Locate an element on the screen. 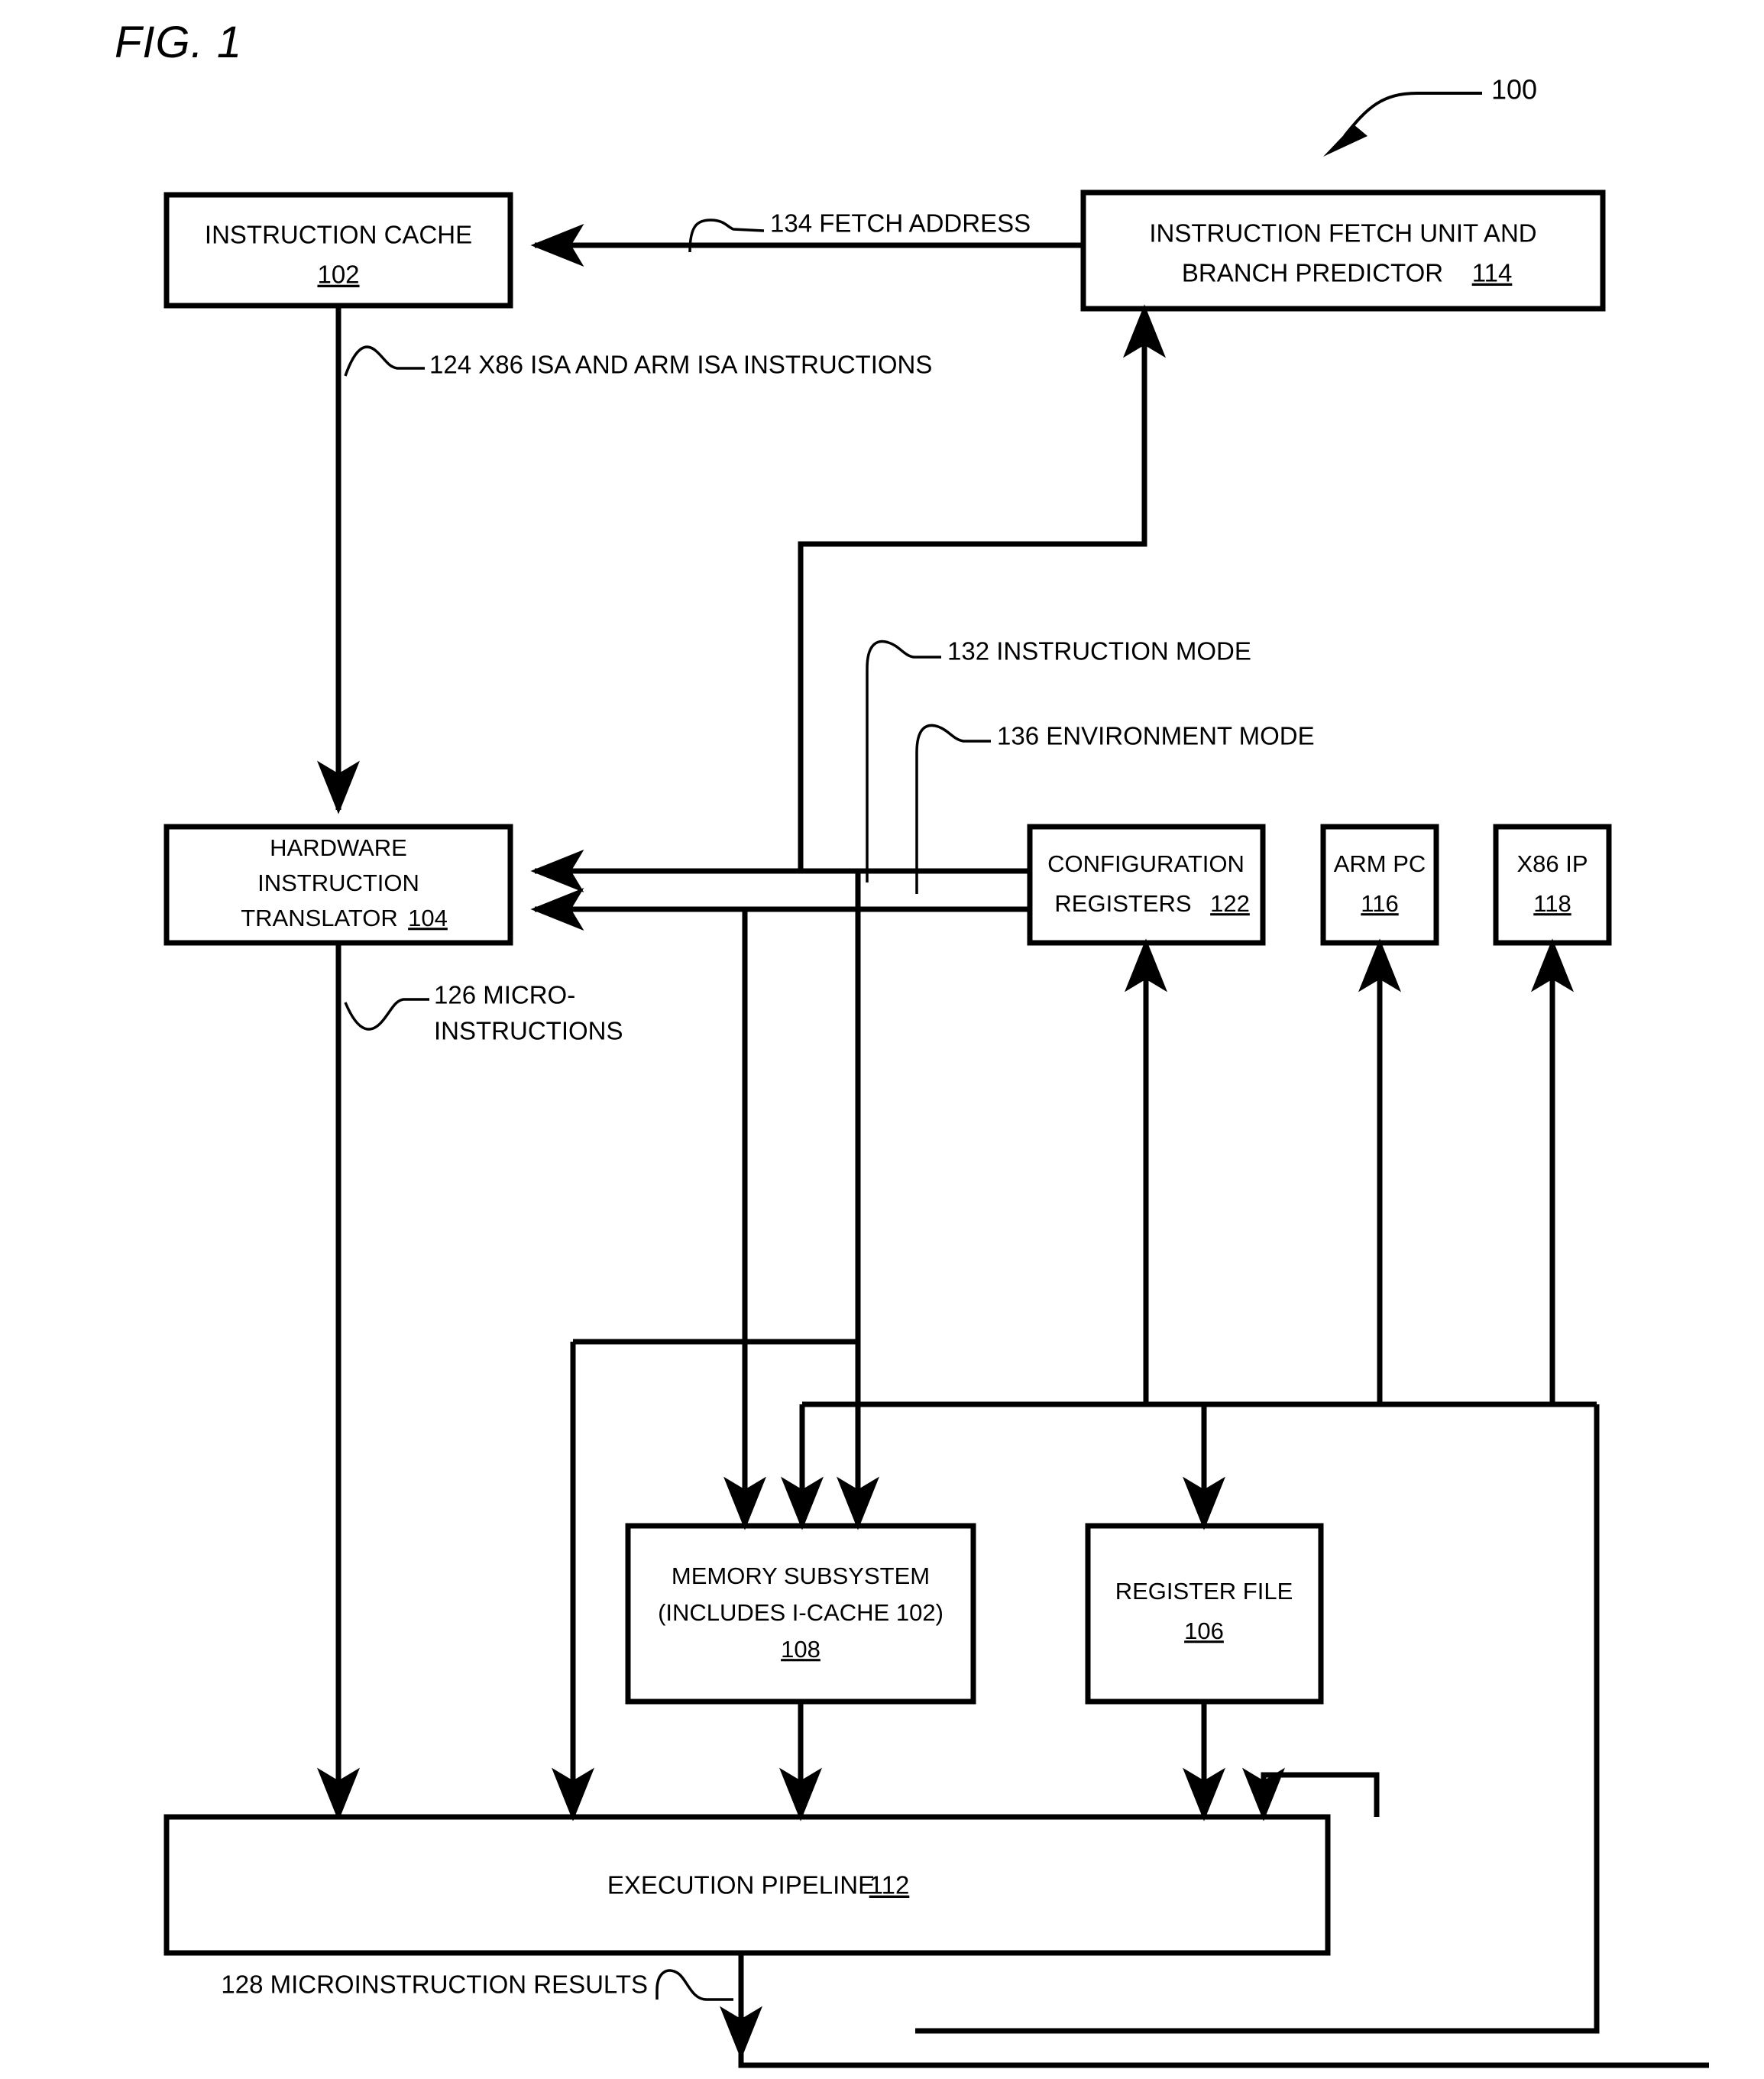 Image resolution: width=1764 pixels, height=2079 pixels. arm-pc-ref: 116 is located at coordinates (1379, 903).